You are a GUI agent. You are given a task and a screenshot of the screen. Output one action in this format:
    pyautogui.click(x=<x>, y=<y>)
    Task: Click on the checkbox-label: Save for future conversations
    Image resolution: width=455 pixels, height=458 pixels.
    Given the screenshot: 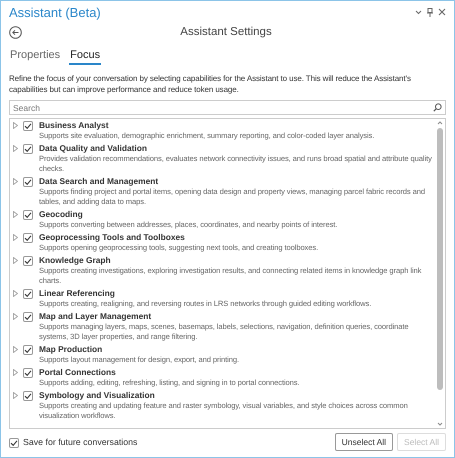 What is the action you would take?
    pyautogui.click(x=80, y=442)
    